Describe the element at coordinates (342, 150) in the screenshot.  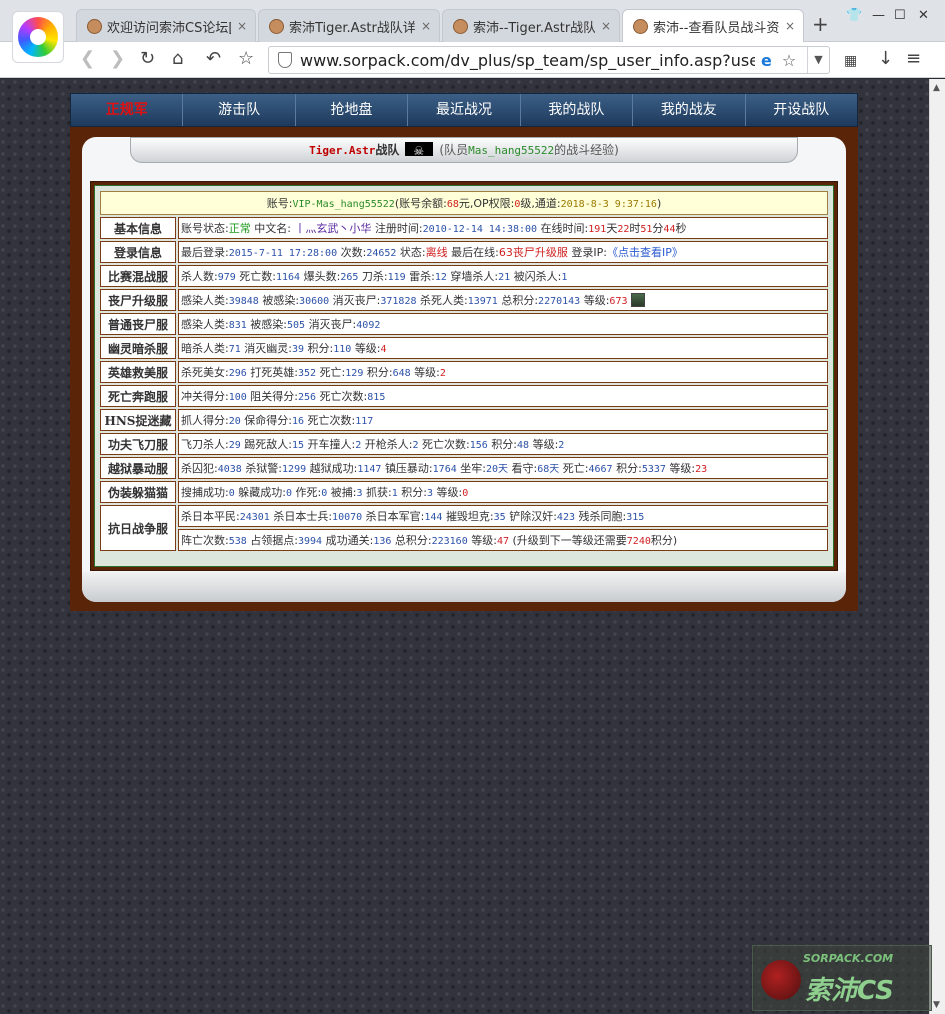
I see `team-name-link: Tiger.Astr` at that location.